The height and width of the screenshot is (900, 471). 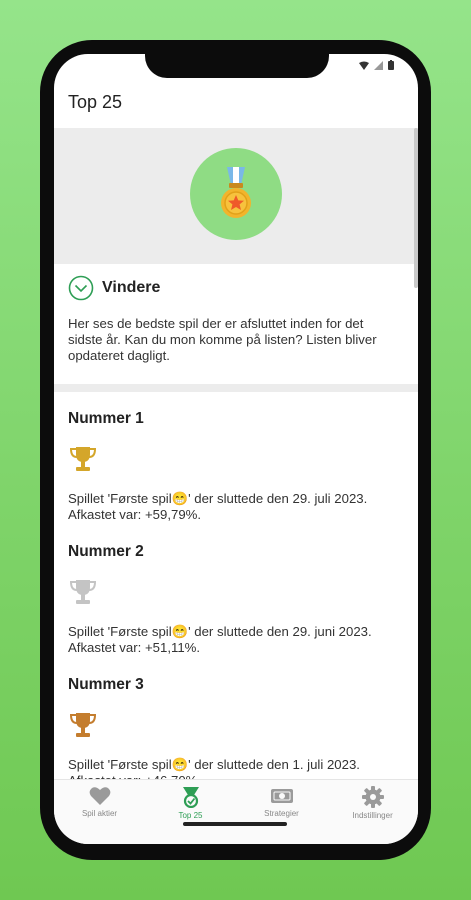 I want to click on bronze-trophy-icon, so click(x=83, y=725).